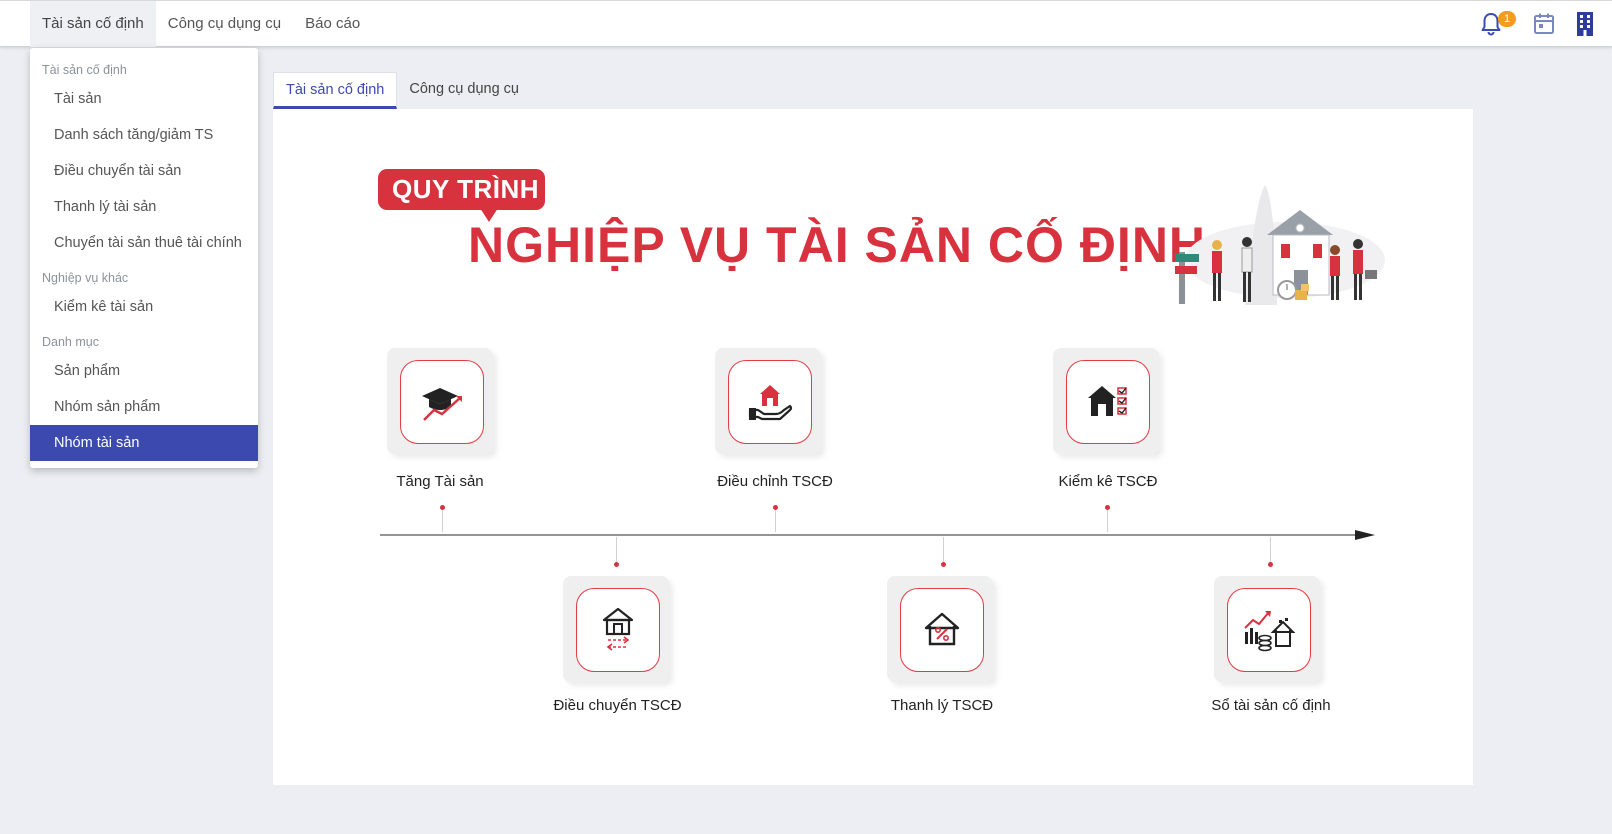  What do you see at coordinates (144, 171) in the screenshot?
I see `menu-item-asset-transfer: Điều chuyển tài sản` at bounding box center [144, 171].